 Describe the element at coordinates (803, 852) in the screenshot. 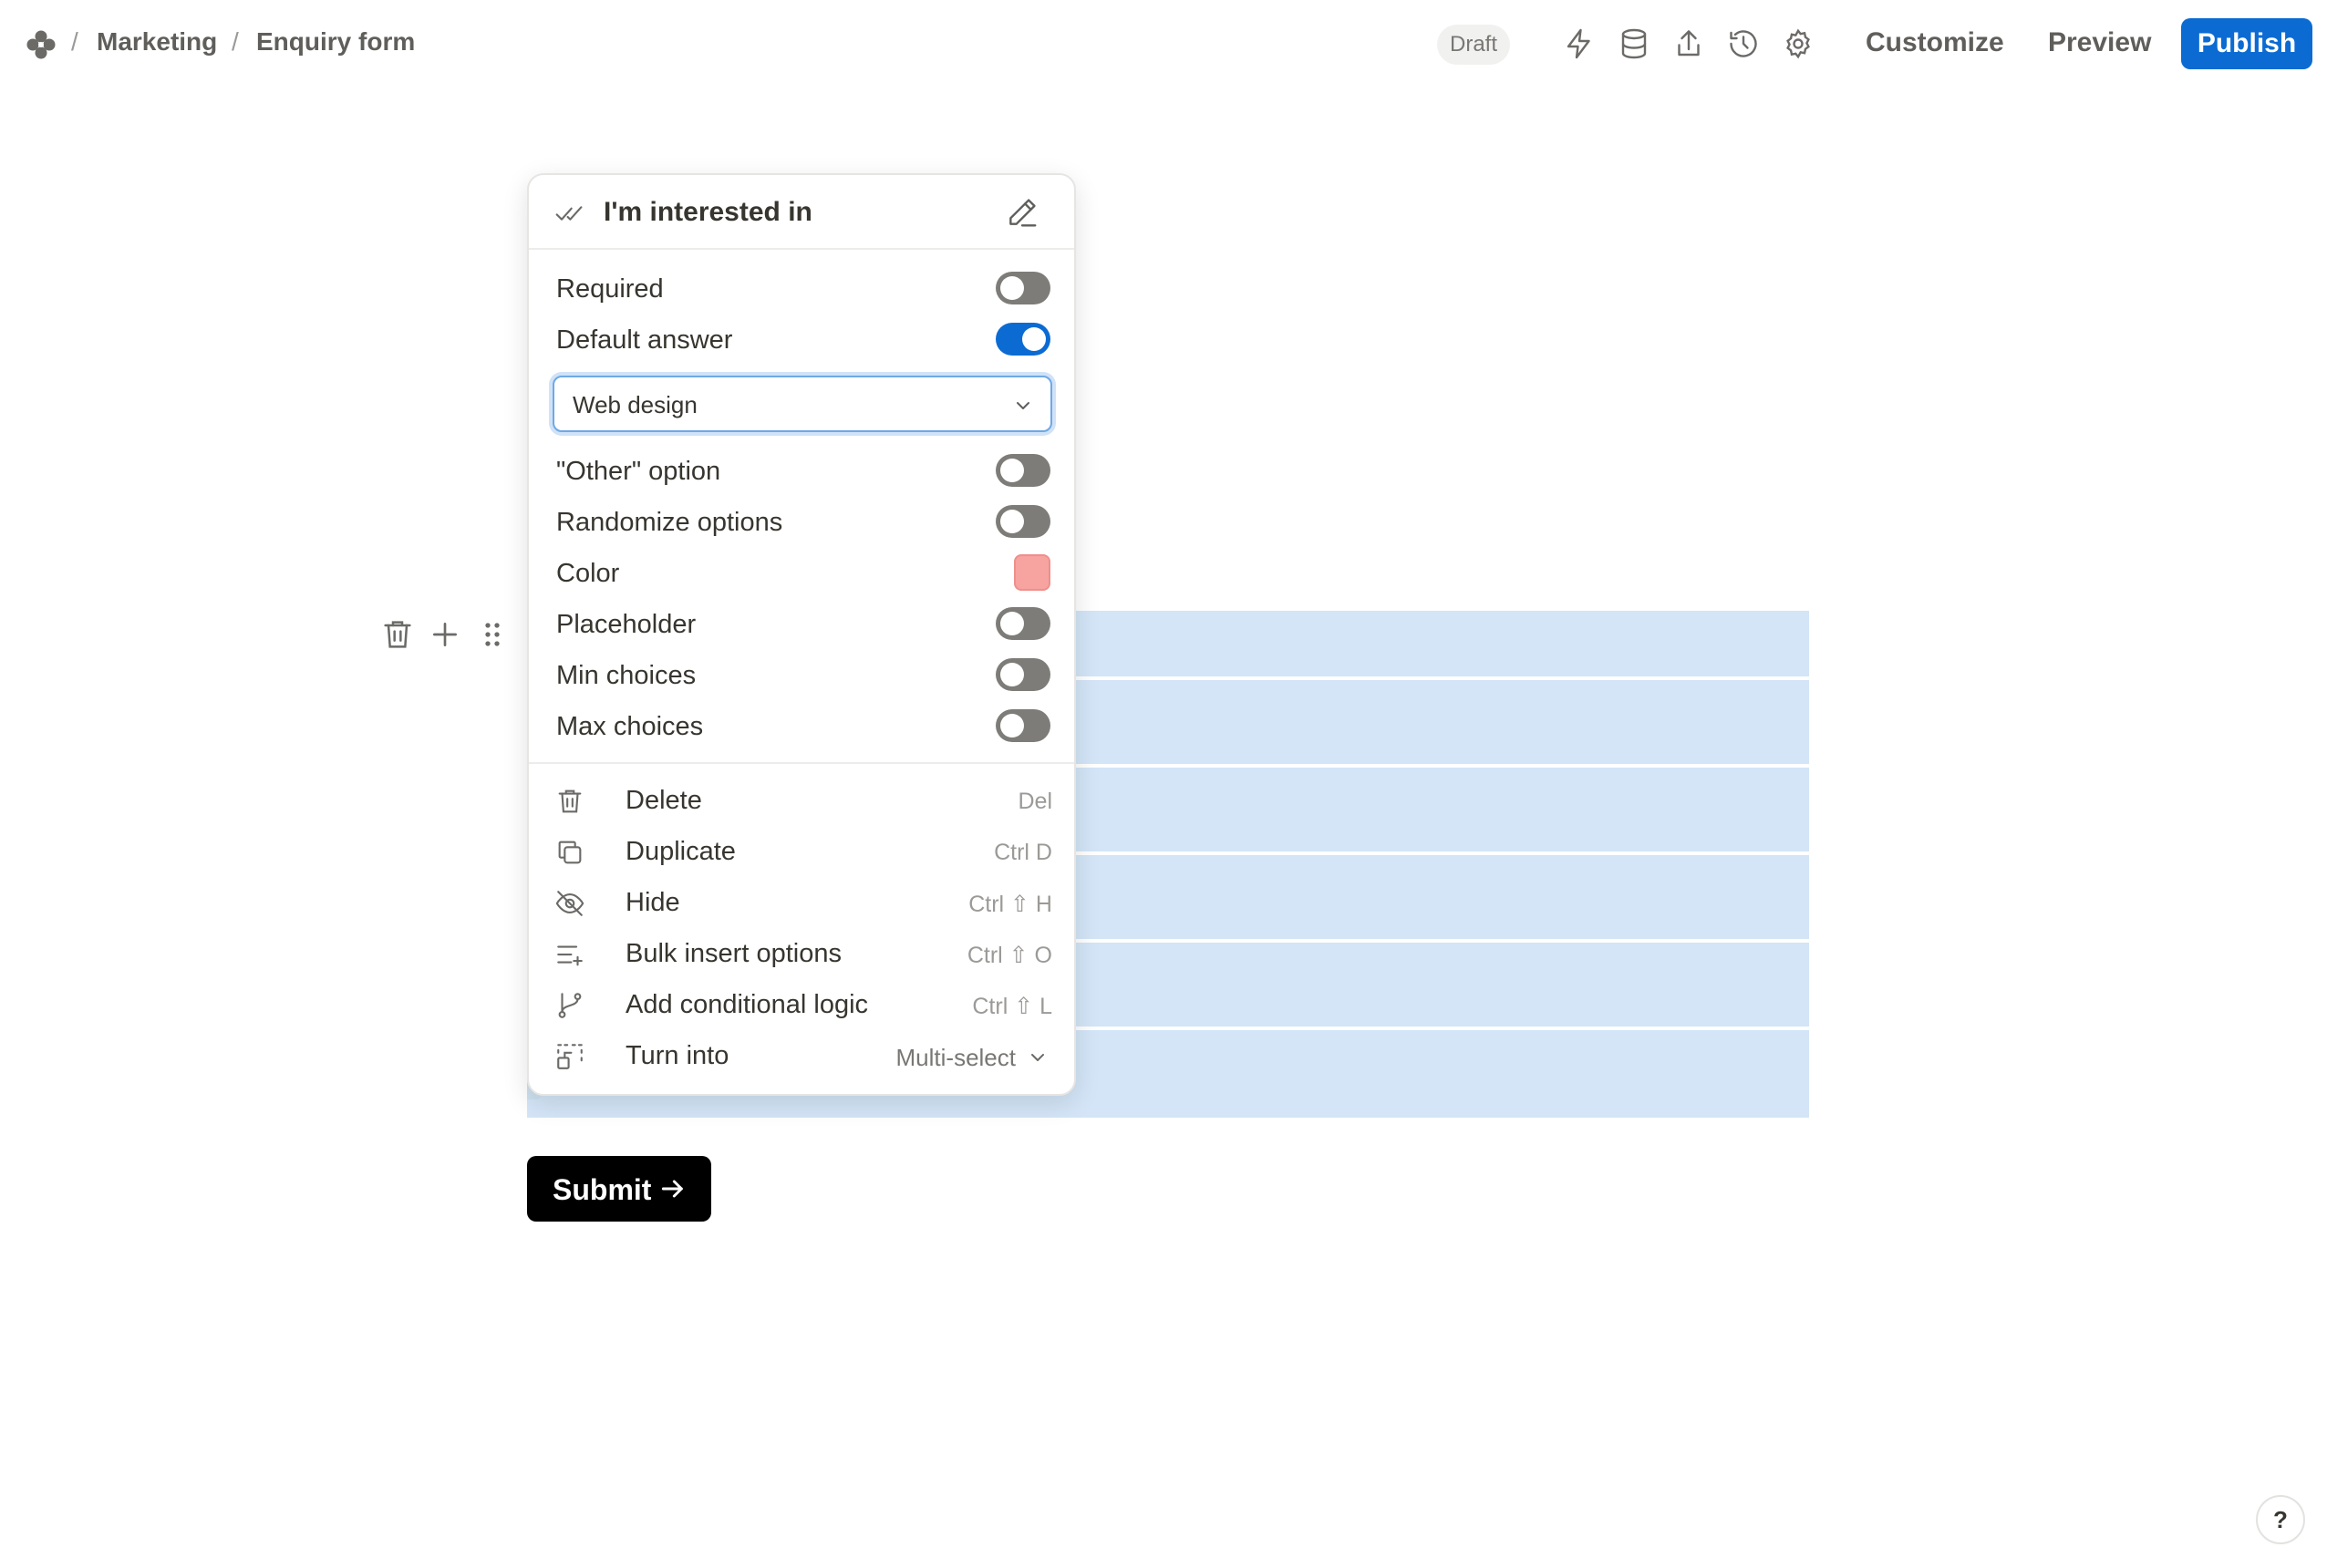

I see `duplicate-menu-item: Duplicate Ctrl D` at that location.